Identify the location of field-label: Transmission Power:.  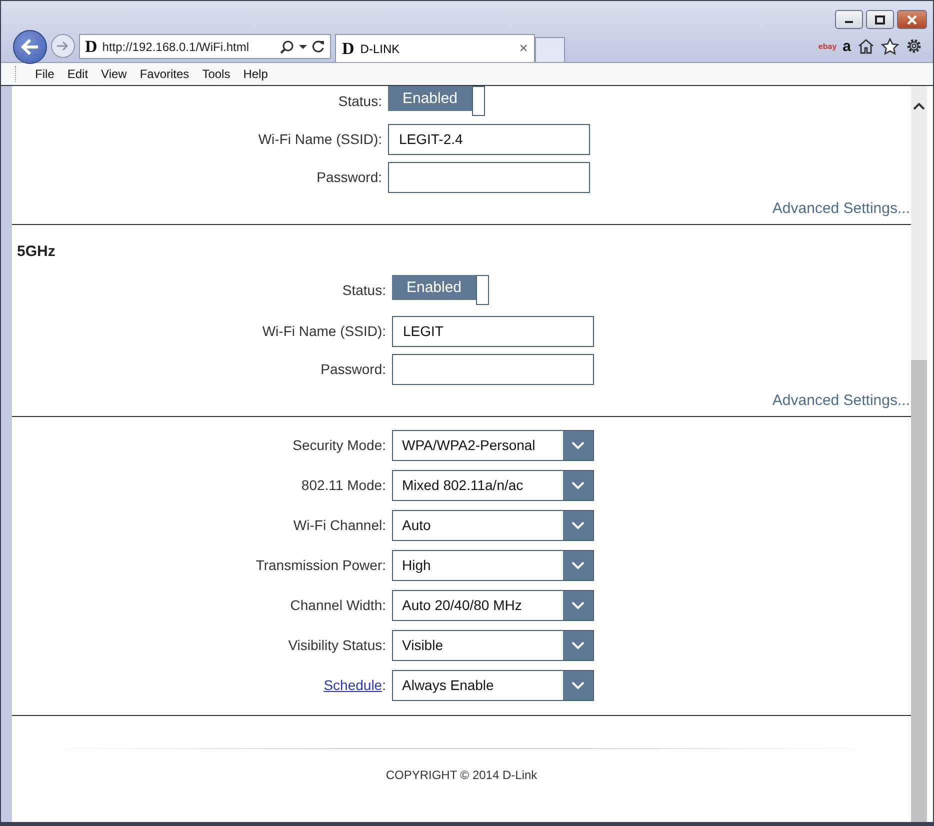
(320, 565).